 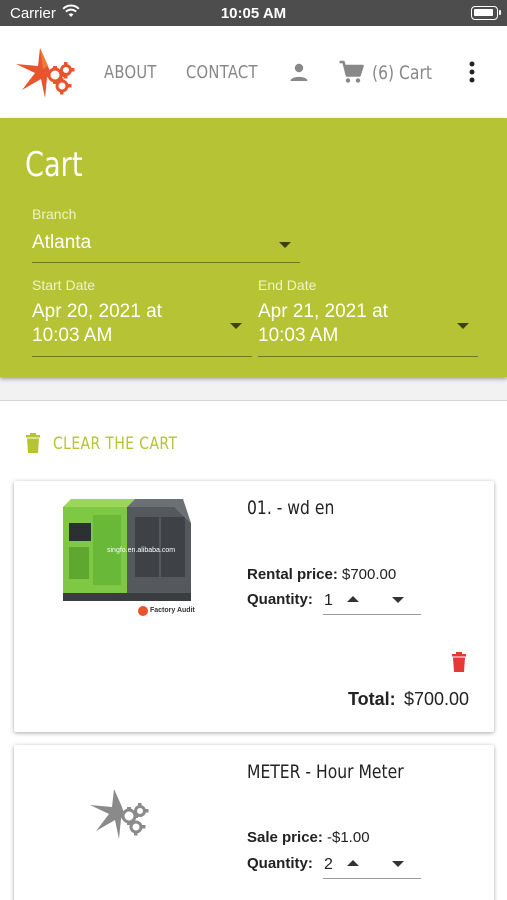 What do you see at coordinates (64, 285) in the screenshot?
I see `start-date-label: Start Date` at bounding box center [64, 285].